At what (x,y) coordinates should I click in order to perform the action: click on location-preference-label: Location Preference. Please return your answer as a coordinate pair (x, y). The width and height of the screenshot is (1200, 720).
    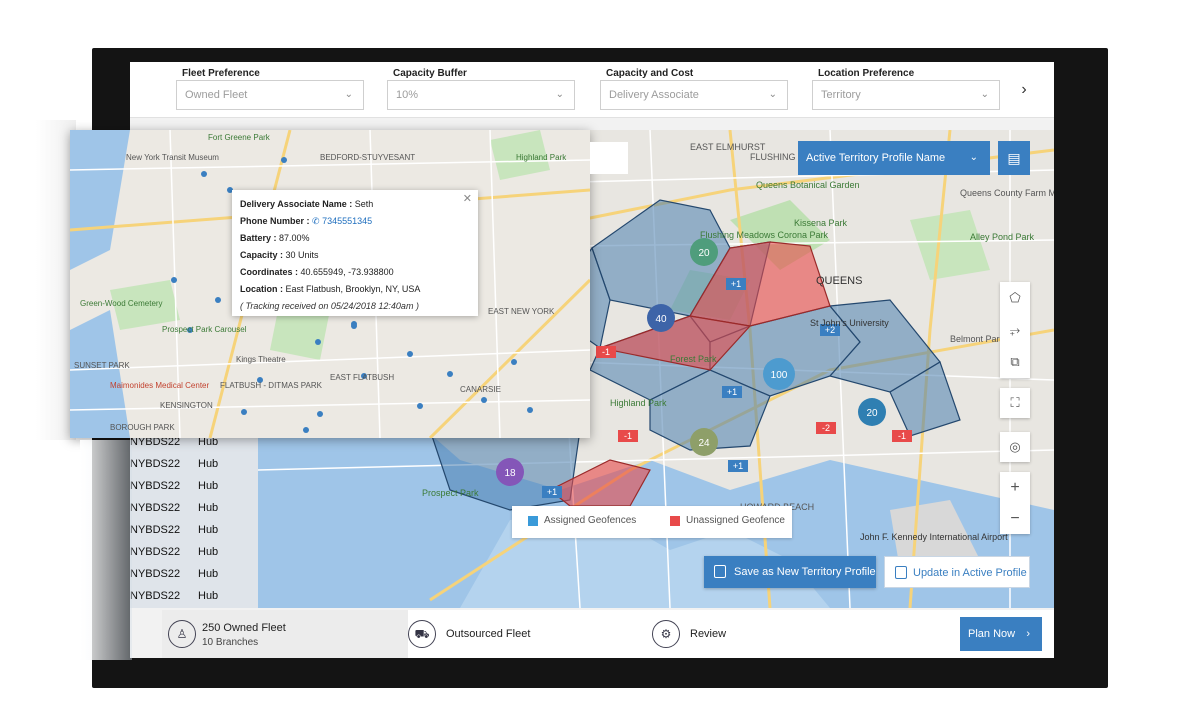
    Looking at the image, I should click on (866, 73).